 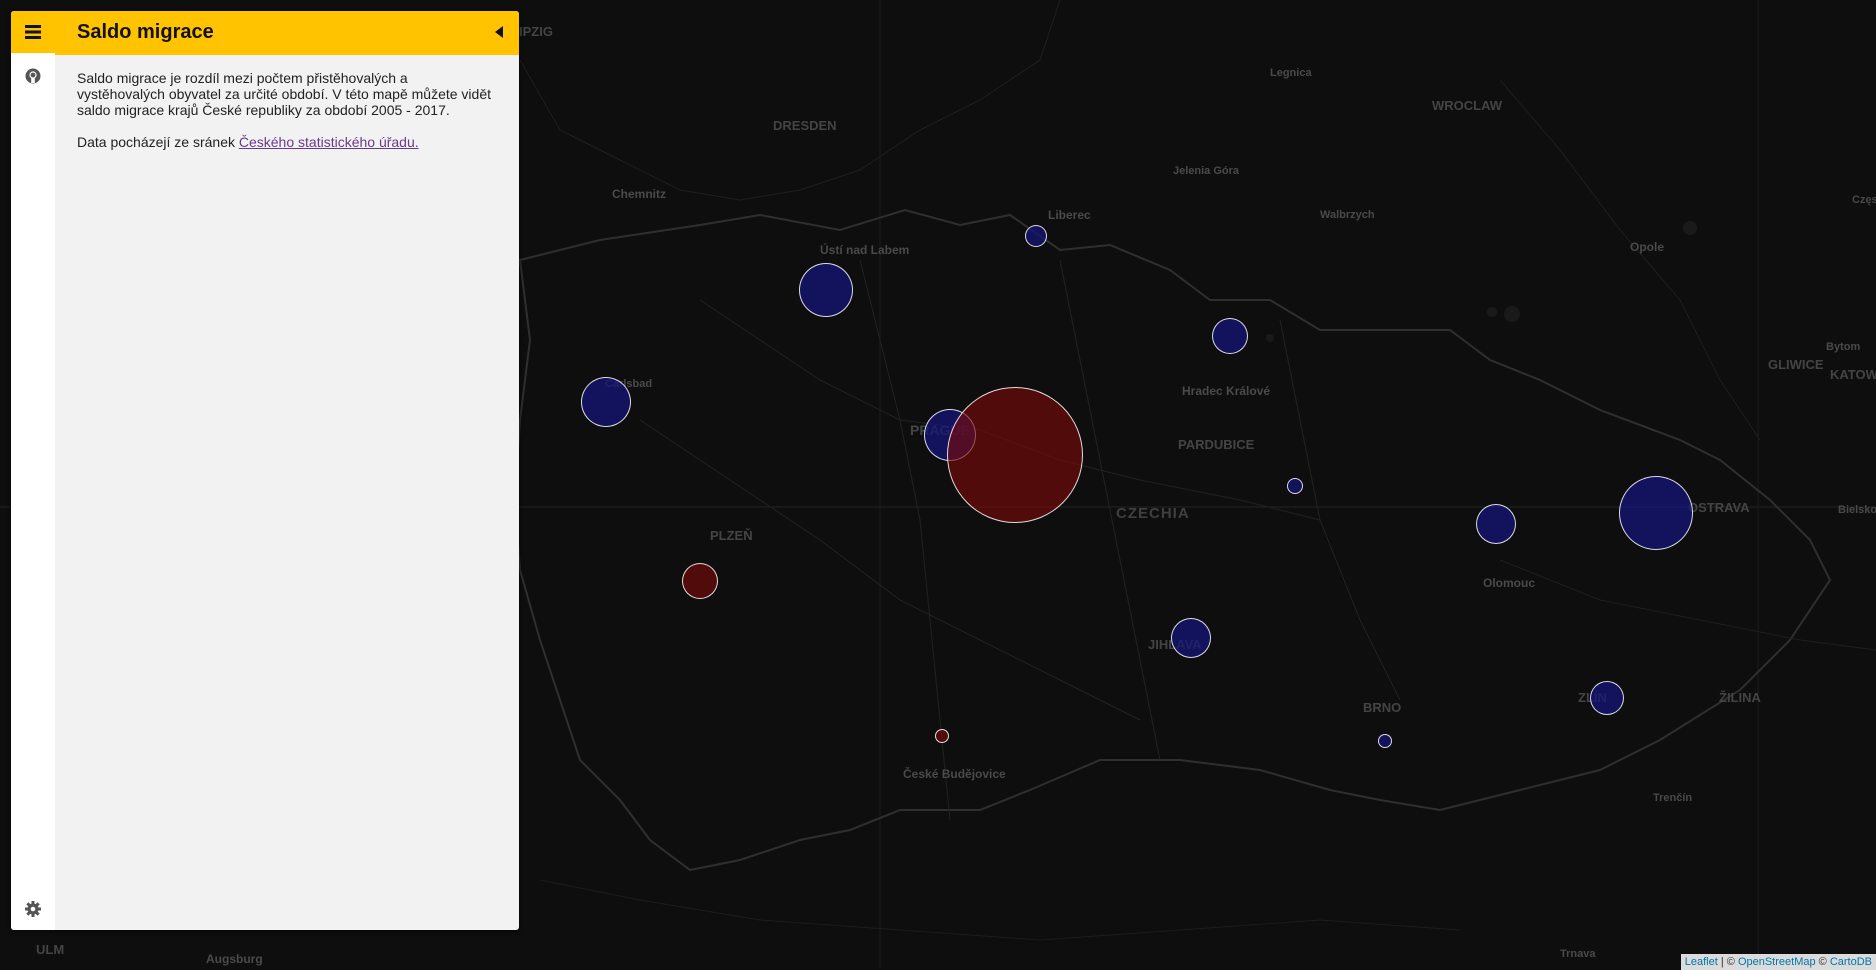 What do you see at coordinates (954, 774) in the screenshot?
I see `label-budejovice: České Budějovice` at bounding box center [954, 774].